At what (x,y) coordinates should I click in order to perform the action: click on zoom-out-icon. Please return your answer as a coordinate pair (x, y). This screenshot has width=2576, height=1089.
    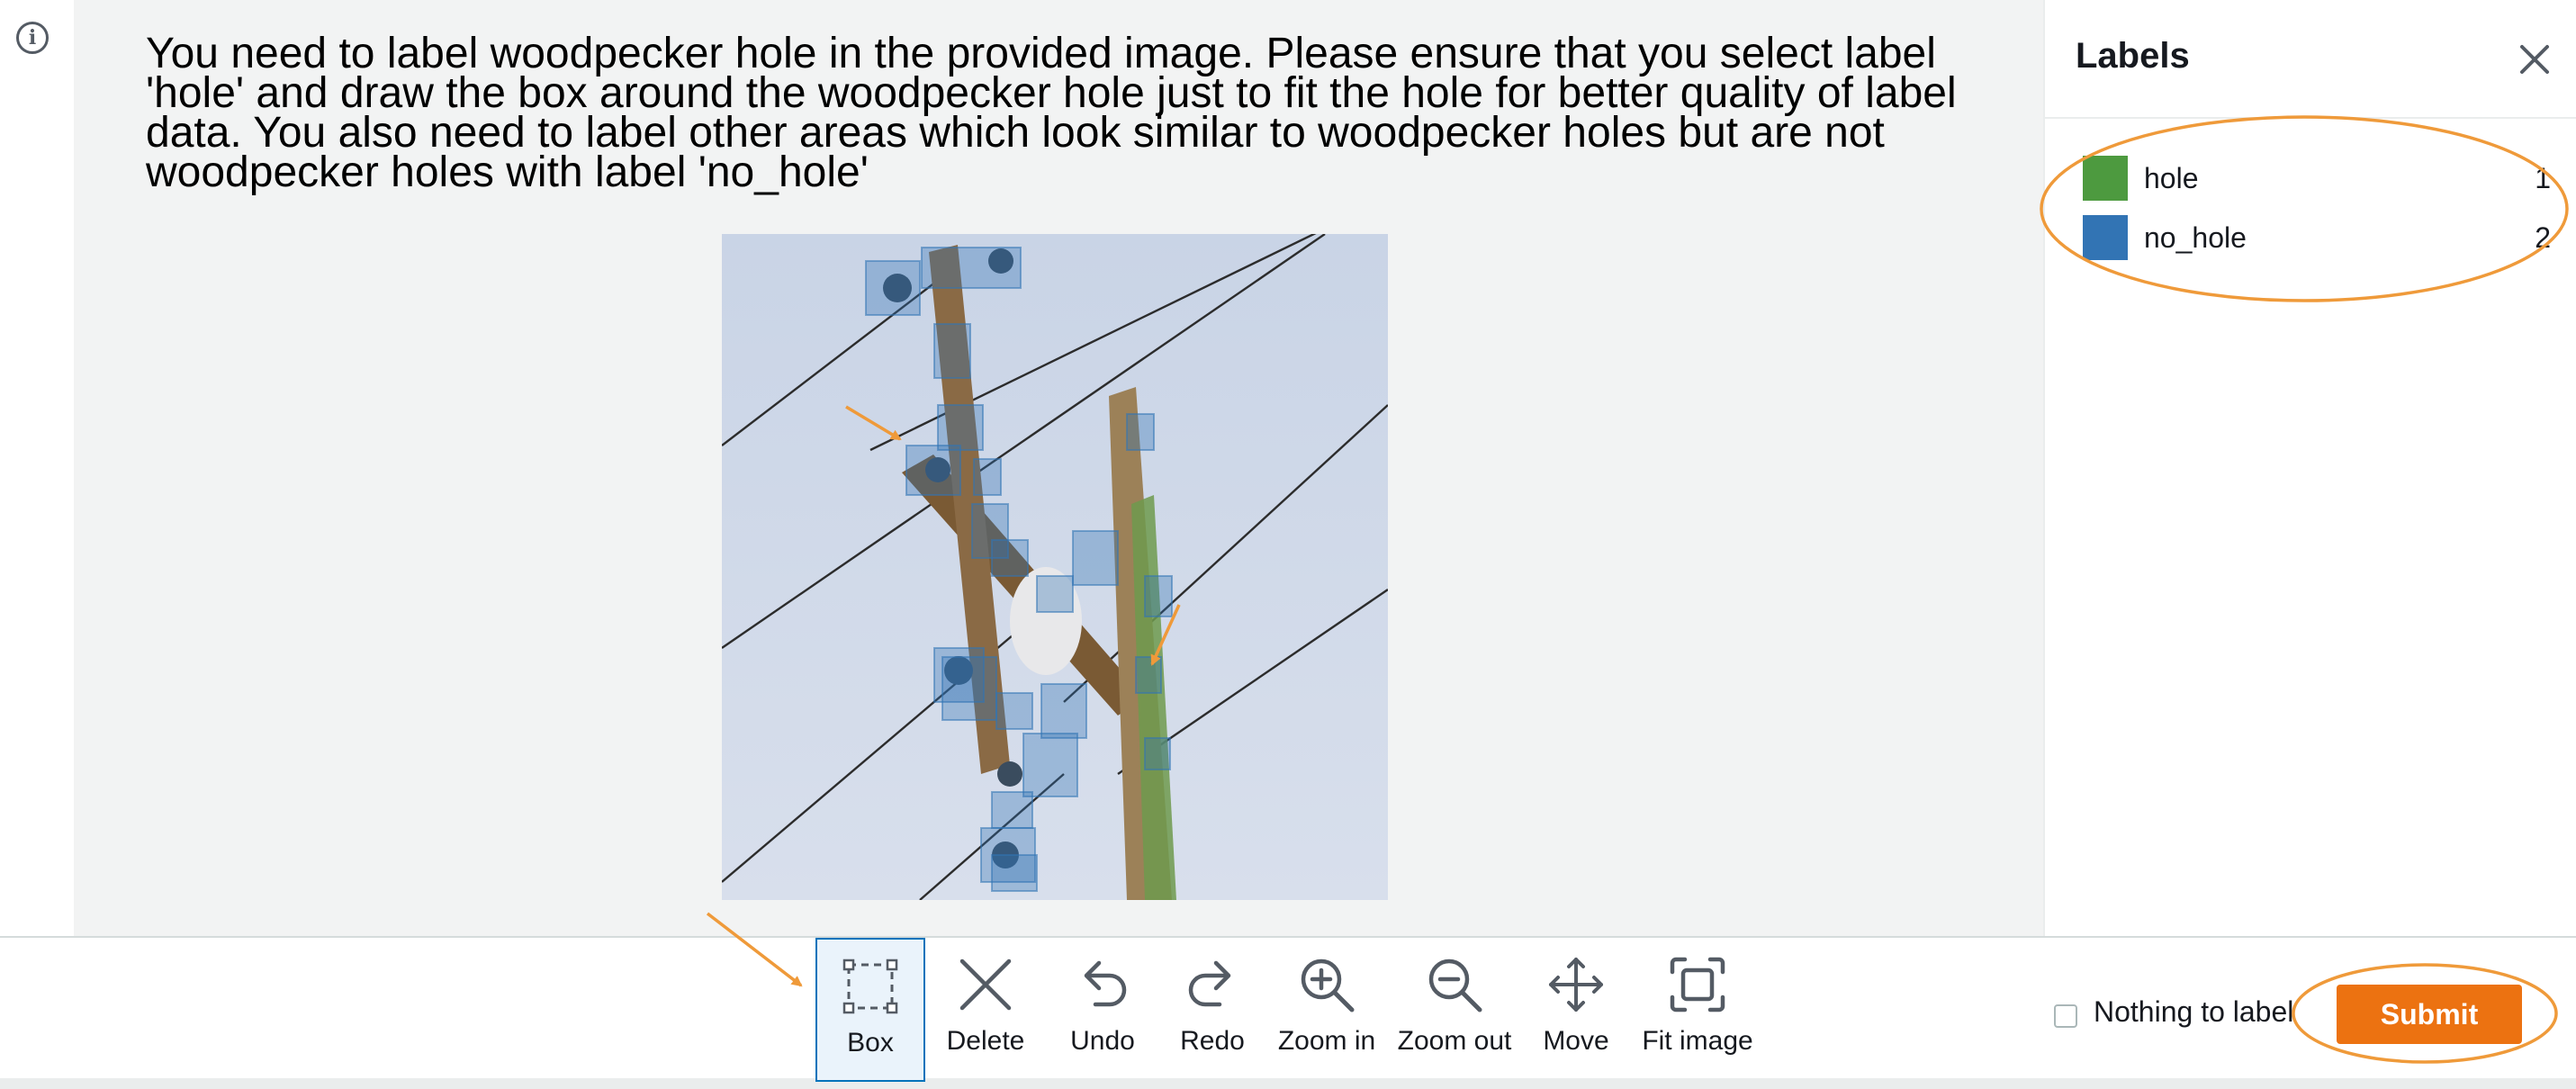
    Looking at the image, I should click on (1455, 985).